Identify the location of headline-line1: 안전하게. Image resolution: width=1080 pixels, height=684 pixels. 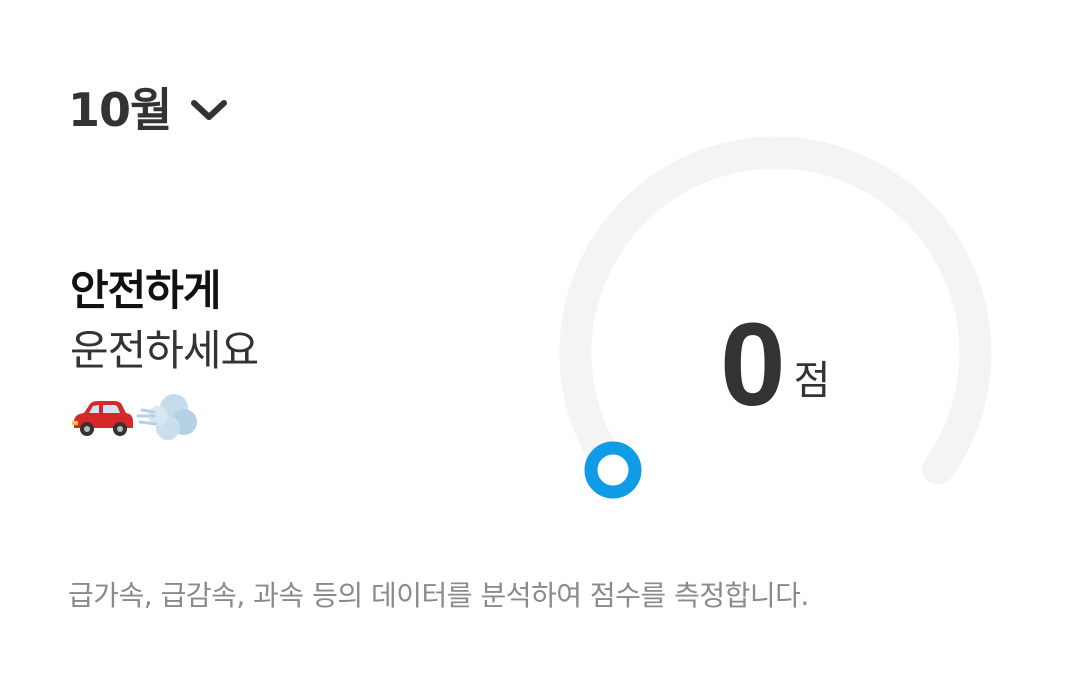
(146, 290).